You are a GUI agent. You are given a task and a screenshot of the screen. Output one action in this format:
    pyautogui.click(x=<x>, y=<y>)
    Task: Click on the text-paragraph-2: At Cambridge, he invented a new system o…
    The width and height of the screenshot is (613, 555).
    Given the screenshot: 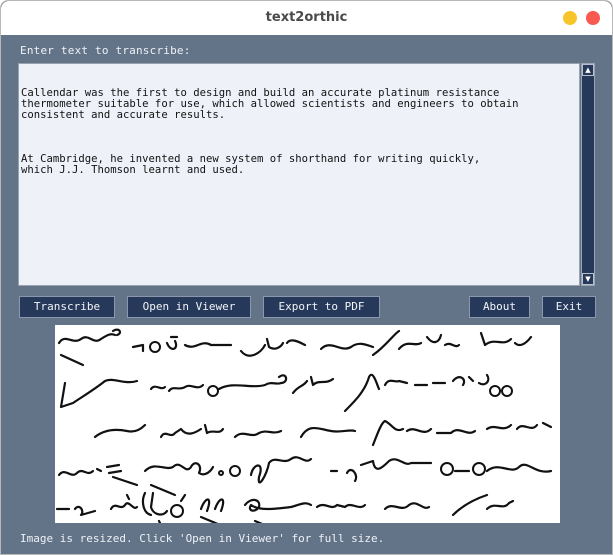 What is the action you would take?
    pyautogui.click(x=251, y=164)
    